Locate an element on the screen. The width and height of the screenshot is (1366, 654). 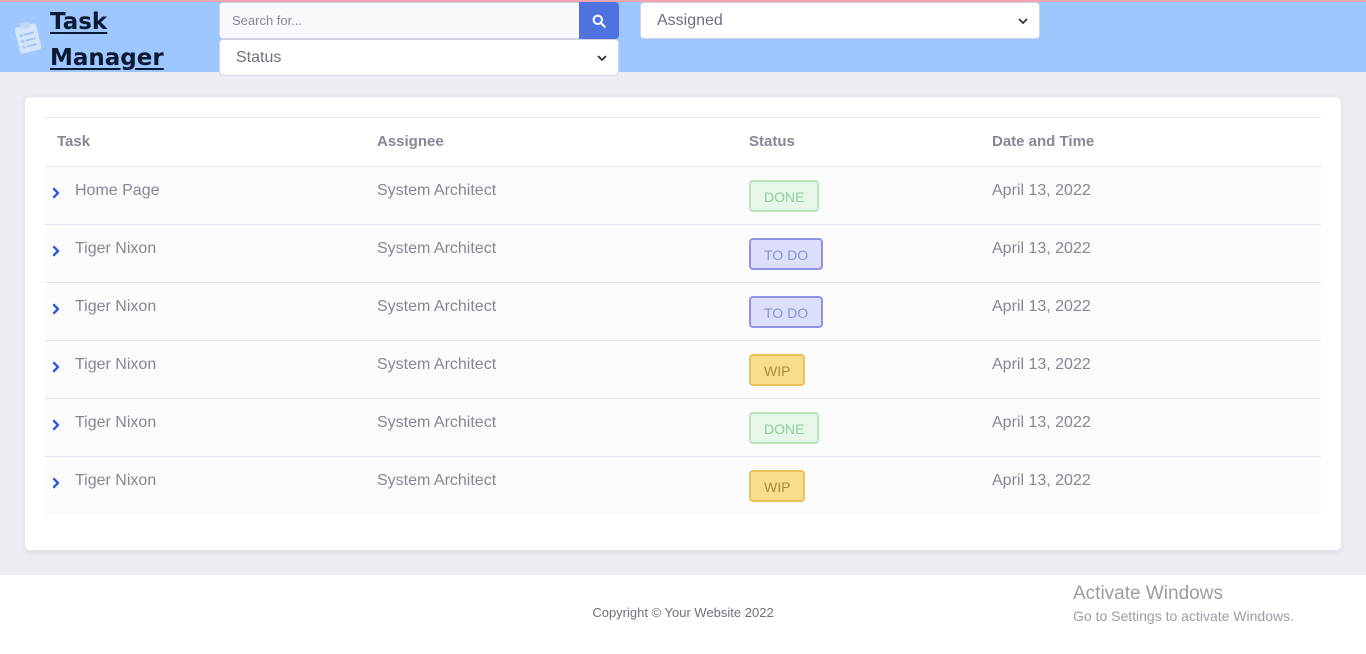
header-assignee: Assignee is located at coordinates (410, 141).